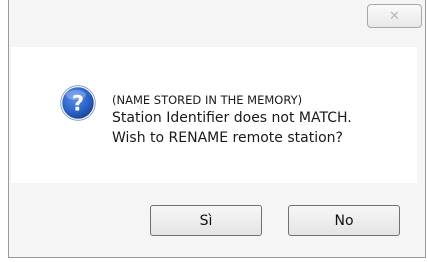 This screenshot has width=428, height=262. I want to click on no-button-label: No, so click(344, 220).